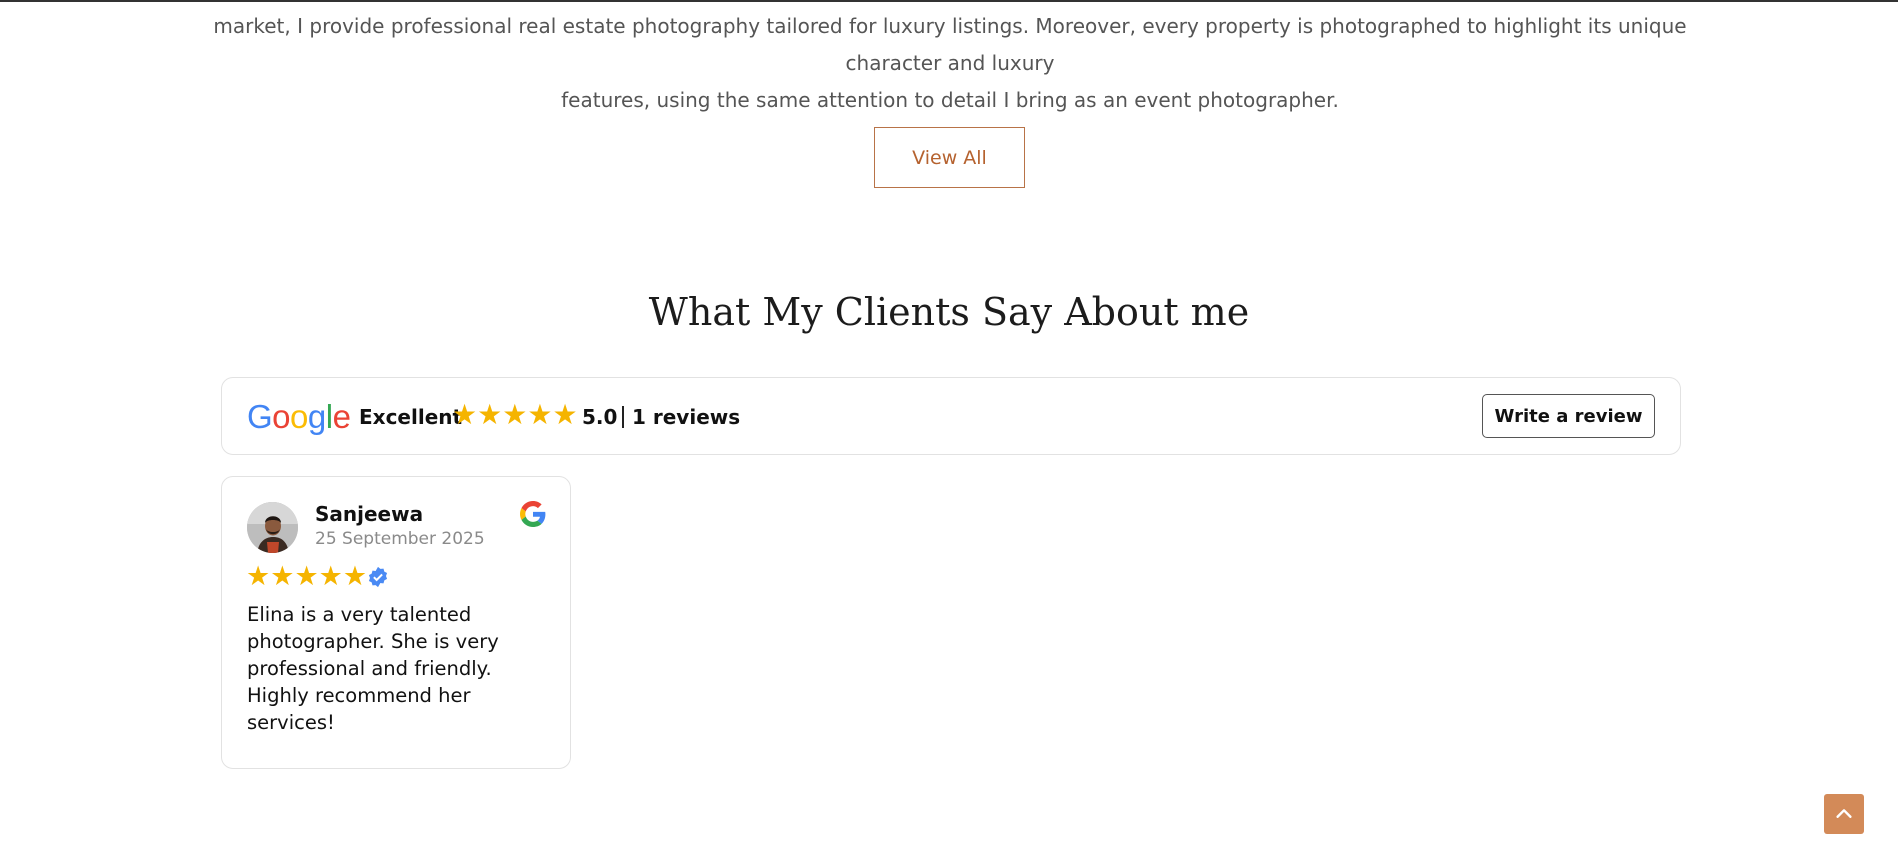  Describe the element at coordinates (329, 416) in the screenshot. I see `google-logo-letter: l` at that location.